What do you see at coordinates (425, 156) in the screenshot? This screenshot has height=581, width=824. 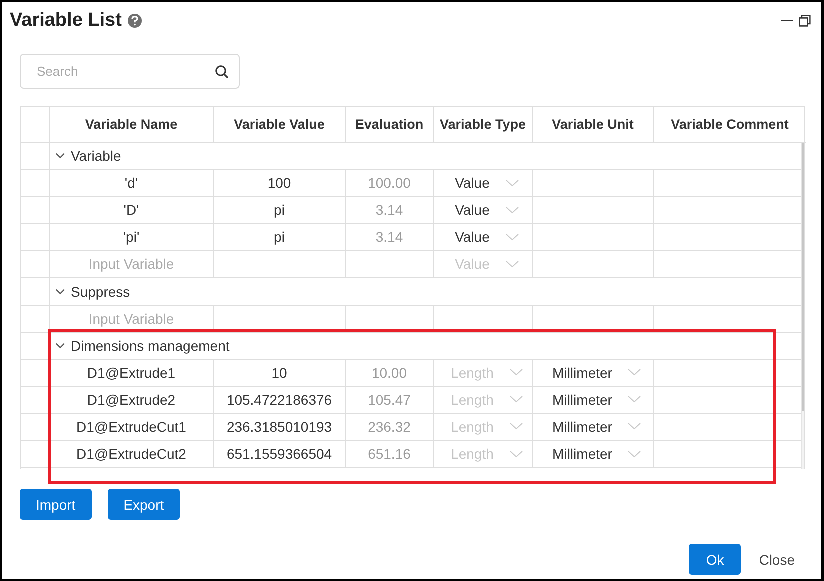 I see `group-row: Variable` at bounding box center [425, 156].